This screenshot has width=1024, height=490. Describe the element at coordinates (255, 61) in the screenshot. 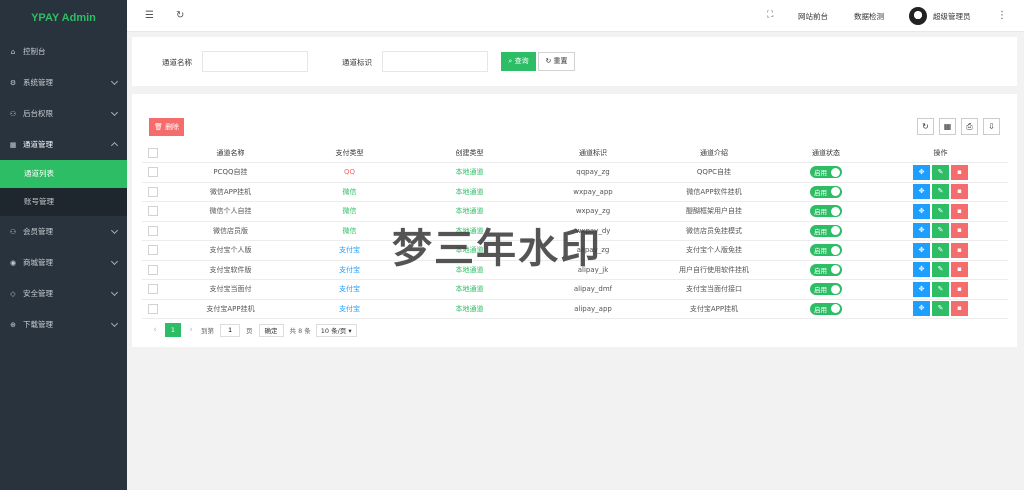

I see `channel-name-input` at that location.